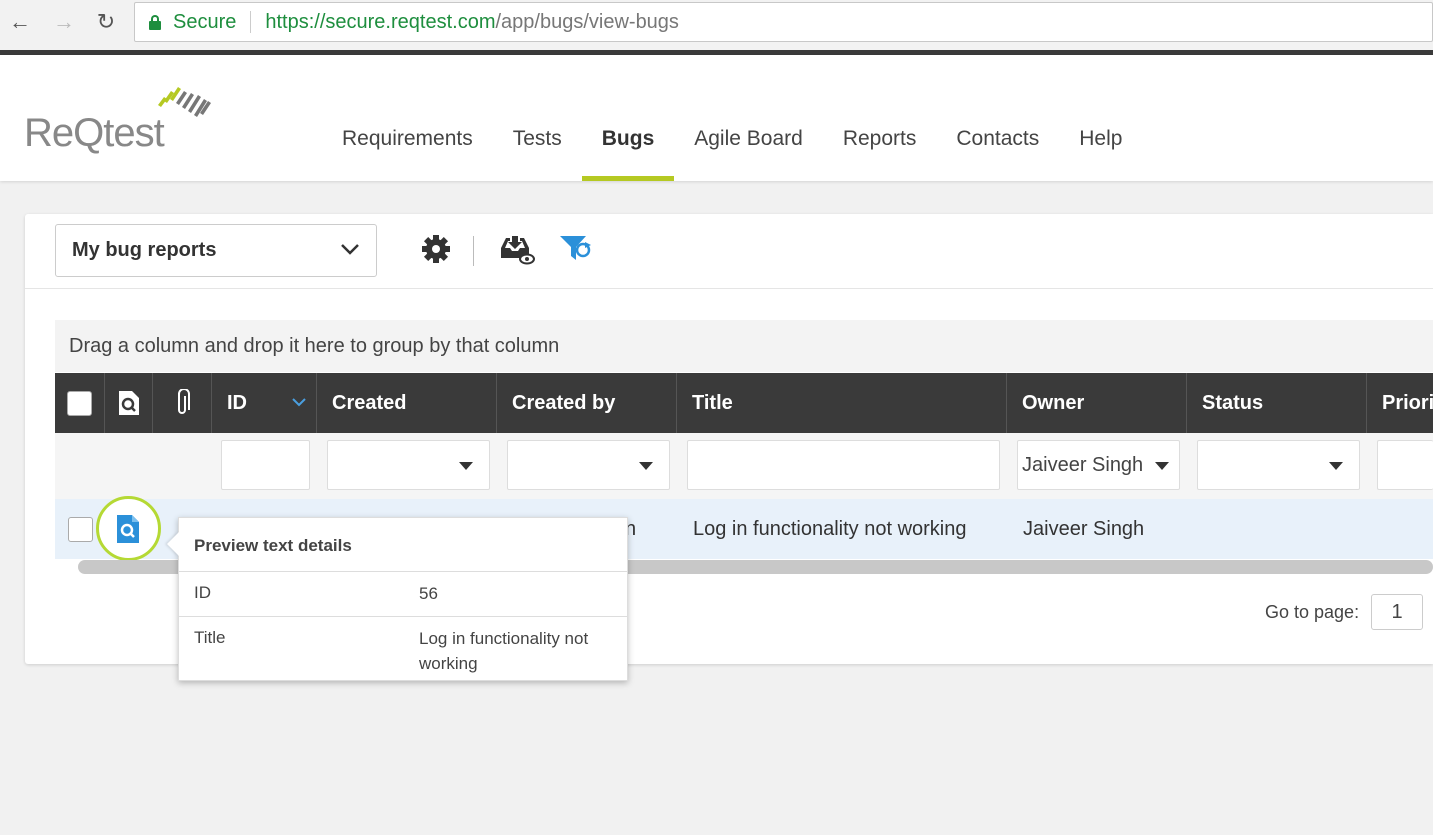 The image size is (1433, 835). Describe the element at coordinates (880, 118) in the screenshot. I see `nav-reports: Reports` at that location.